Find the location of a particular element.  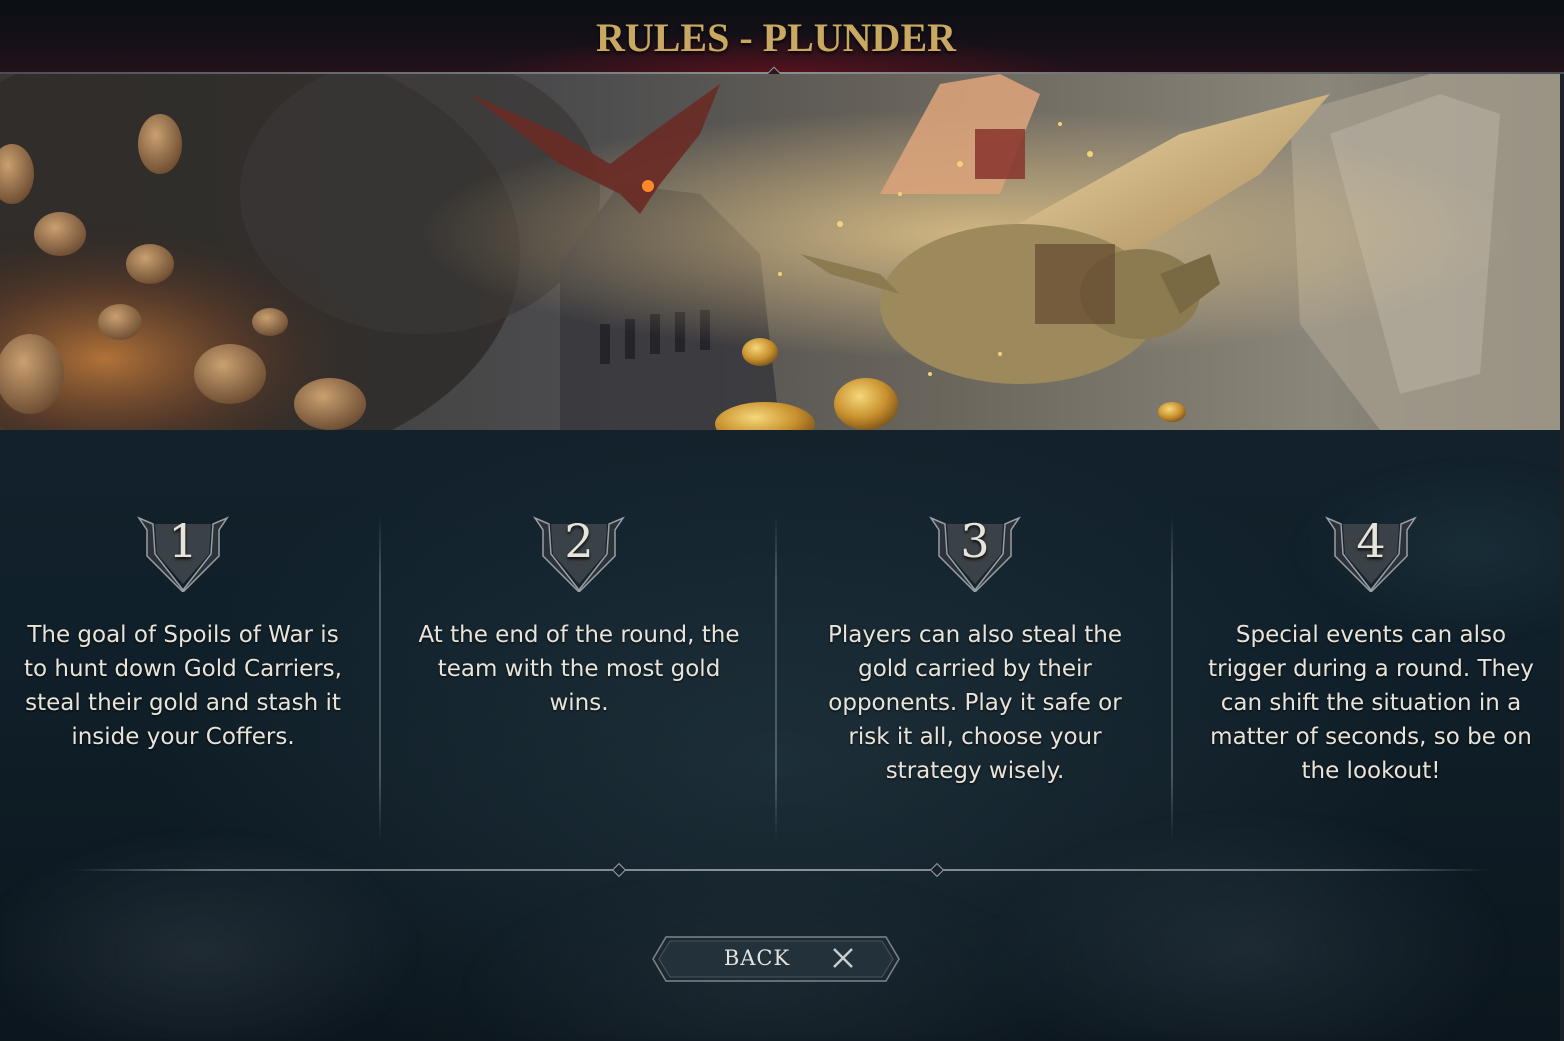

rule-number: 1 is located at coordinates (183, 541).